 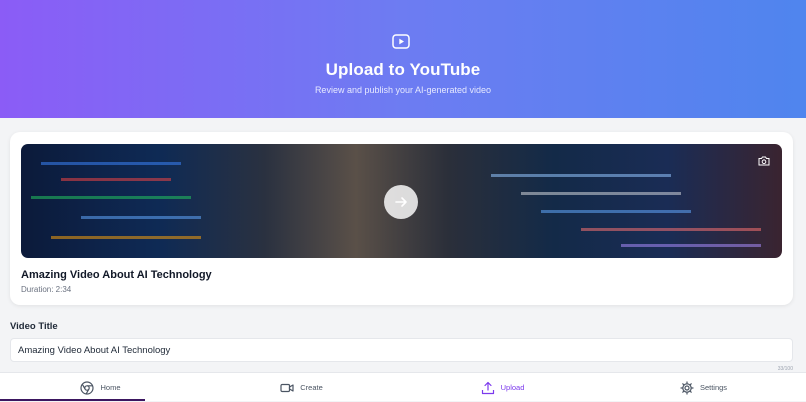 What do you see at coordinates (287, 387) in the screenshot?
I see `video-camera-icon` at bounding box center [287, 387].